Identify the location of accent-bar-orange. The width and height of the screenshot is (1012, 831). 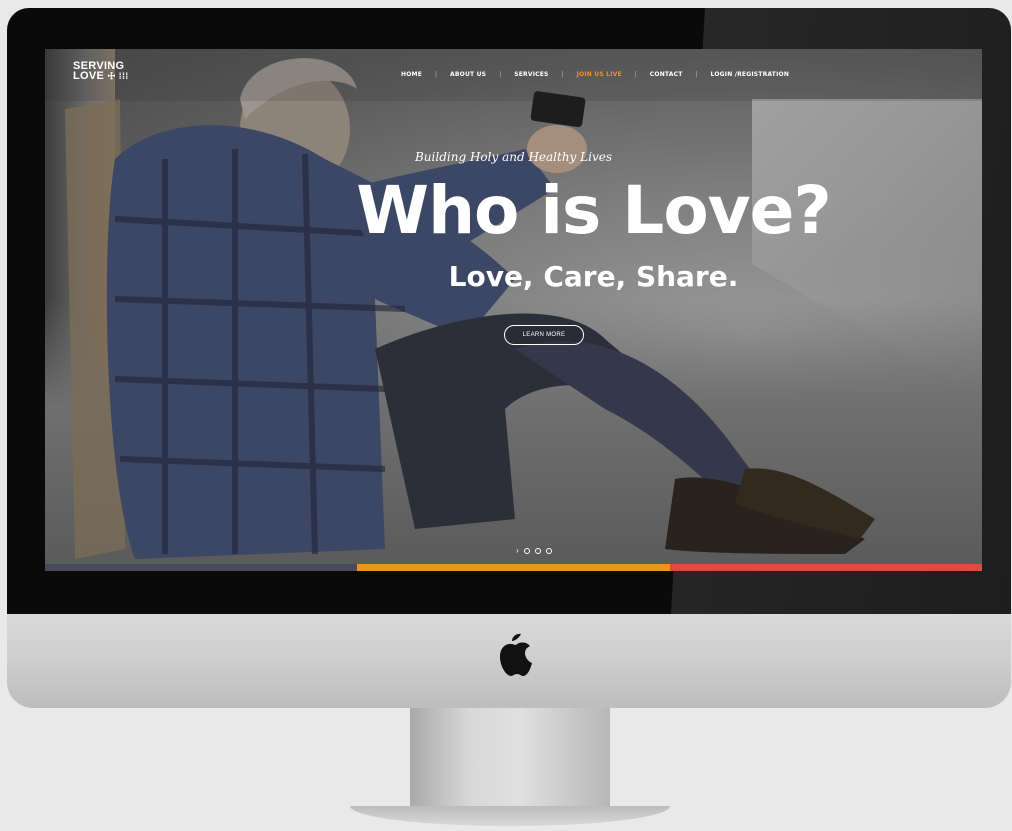
(513, 567).